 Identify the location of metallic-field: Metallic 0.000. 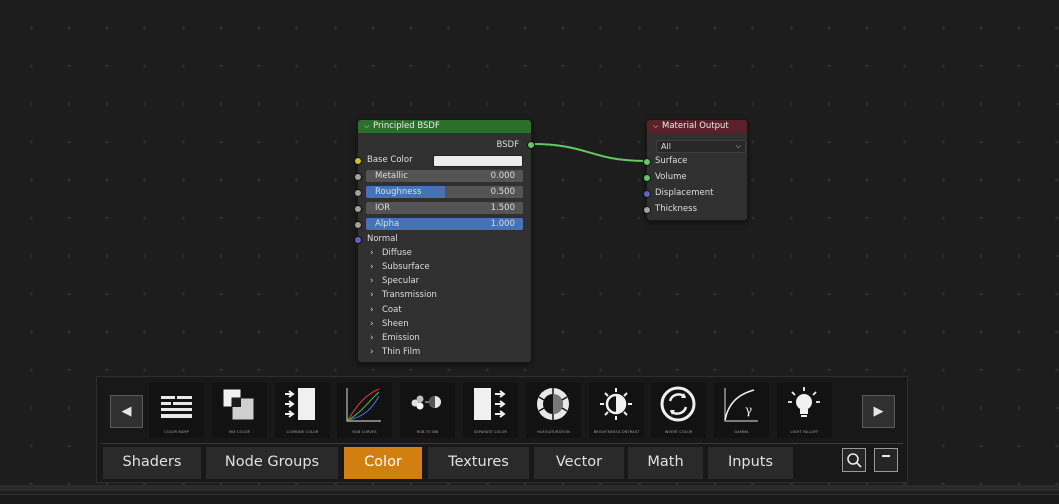
(444, 176).